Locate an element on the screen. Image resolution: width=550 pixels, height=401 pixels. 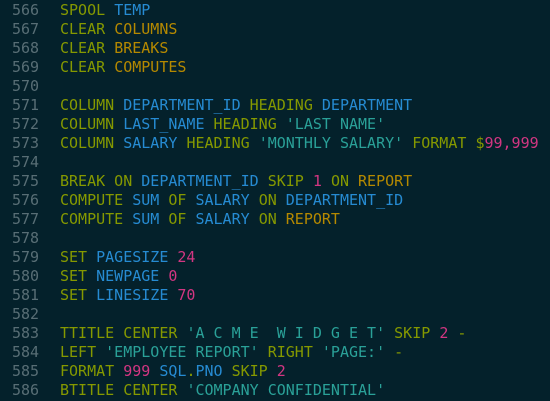
line-number: 571 is located at coordinates (26, 105).